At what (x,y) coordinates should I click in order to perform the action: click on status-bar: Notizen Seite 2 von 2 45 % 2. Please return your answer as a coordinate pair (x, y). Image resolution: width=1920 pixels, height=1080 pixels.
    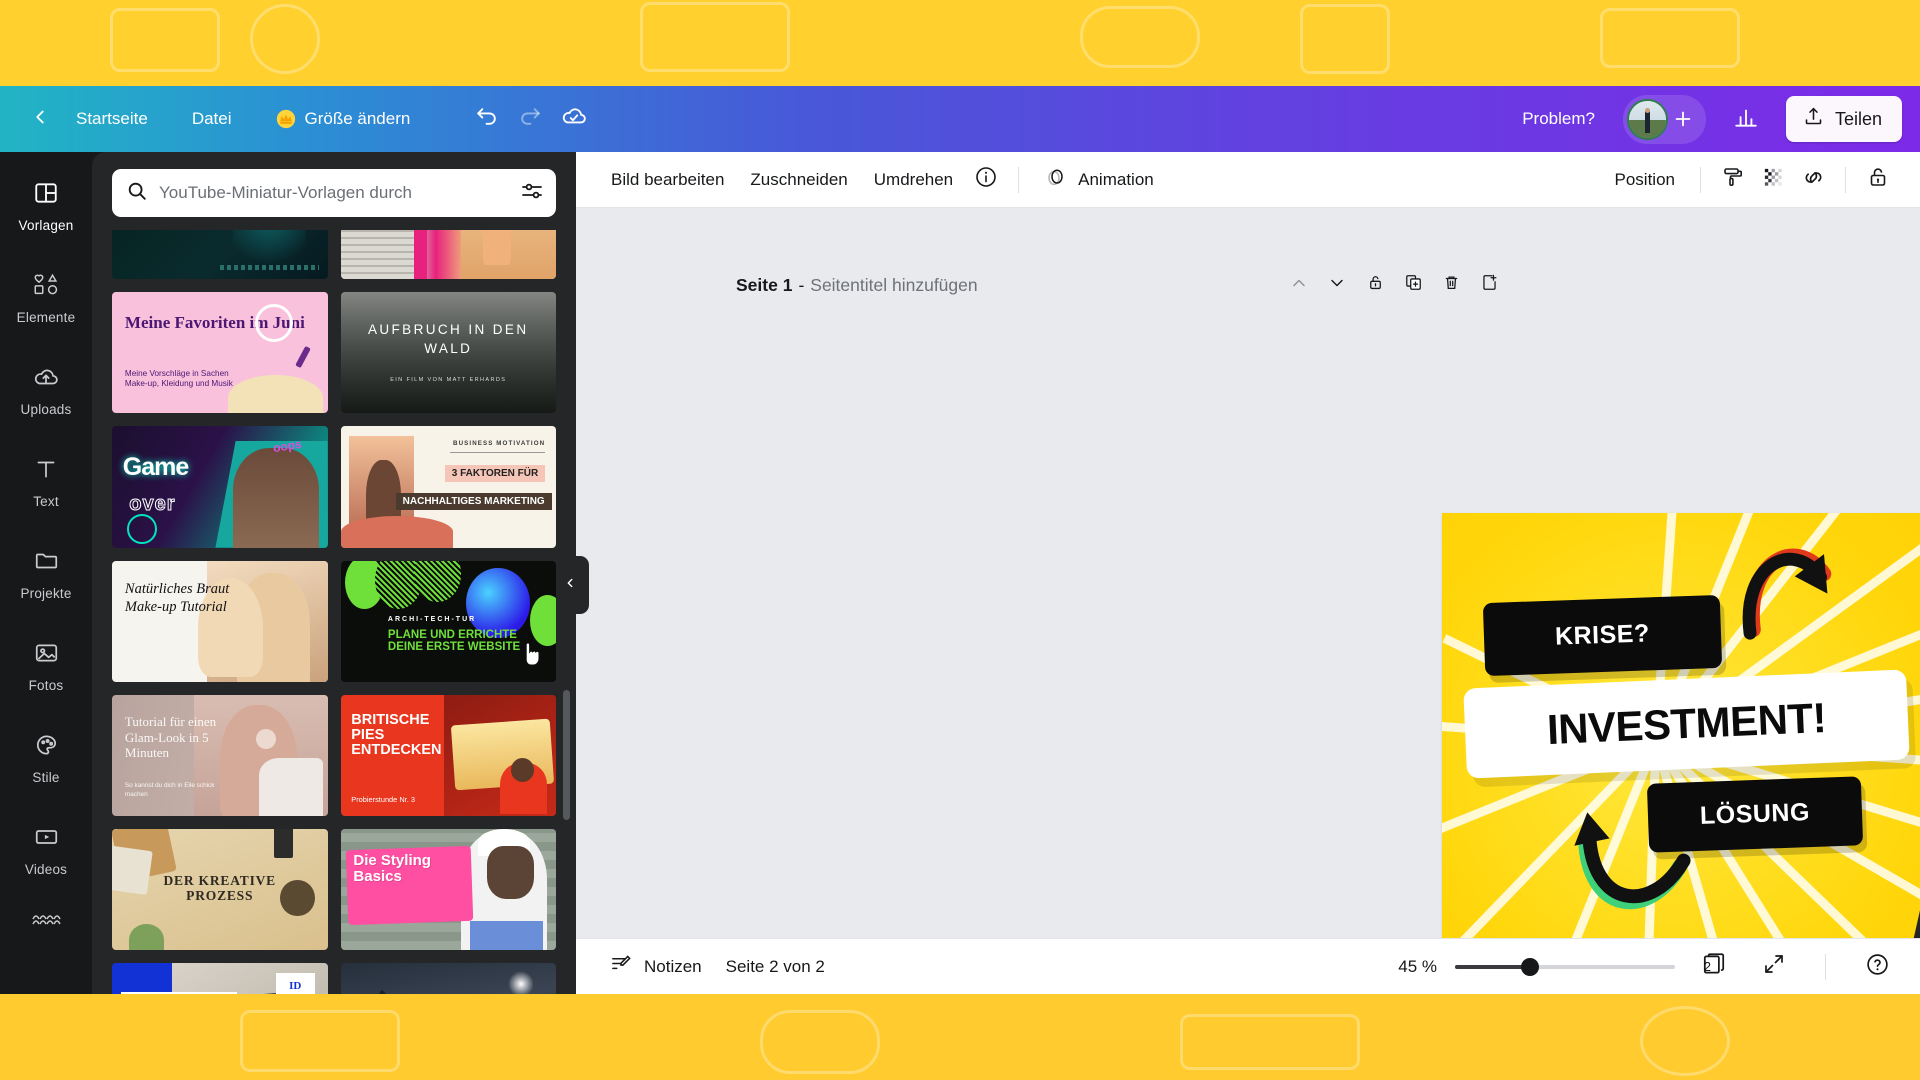
    Looking at the image, I should click on (1248, 966).